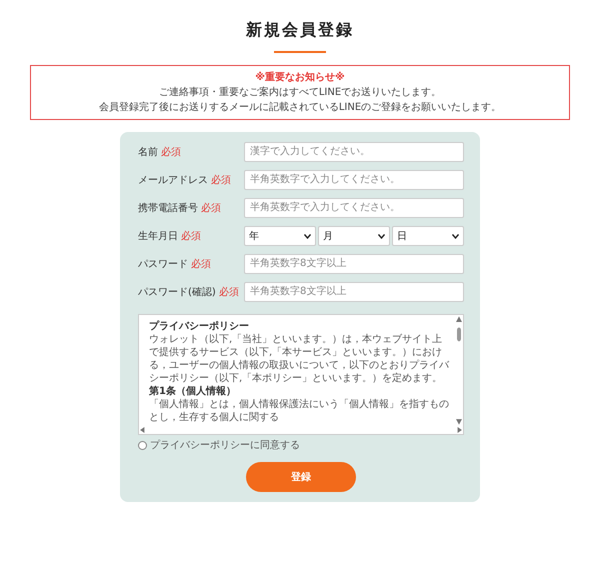 This screenshot has height=564, width=600. Describe the element at coordinates (459, 370) in the screenshot. I see `vertical-scrollbar` at that location.